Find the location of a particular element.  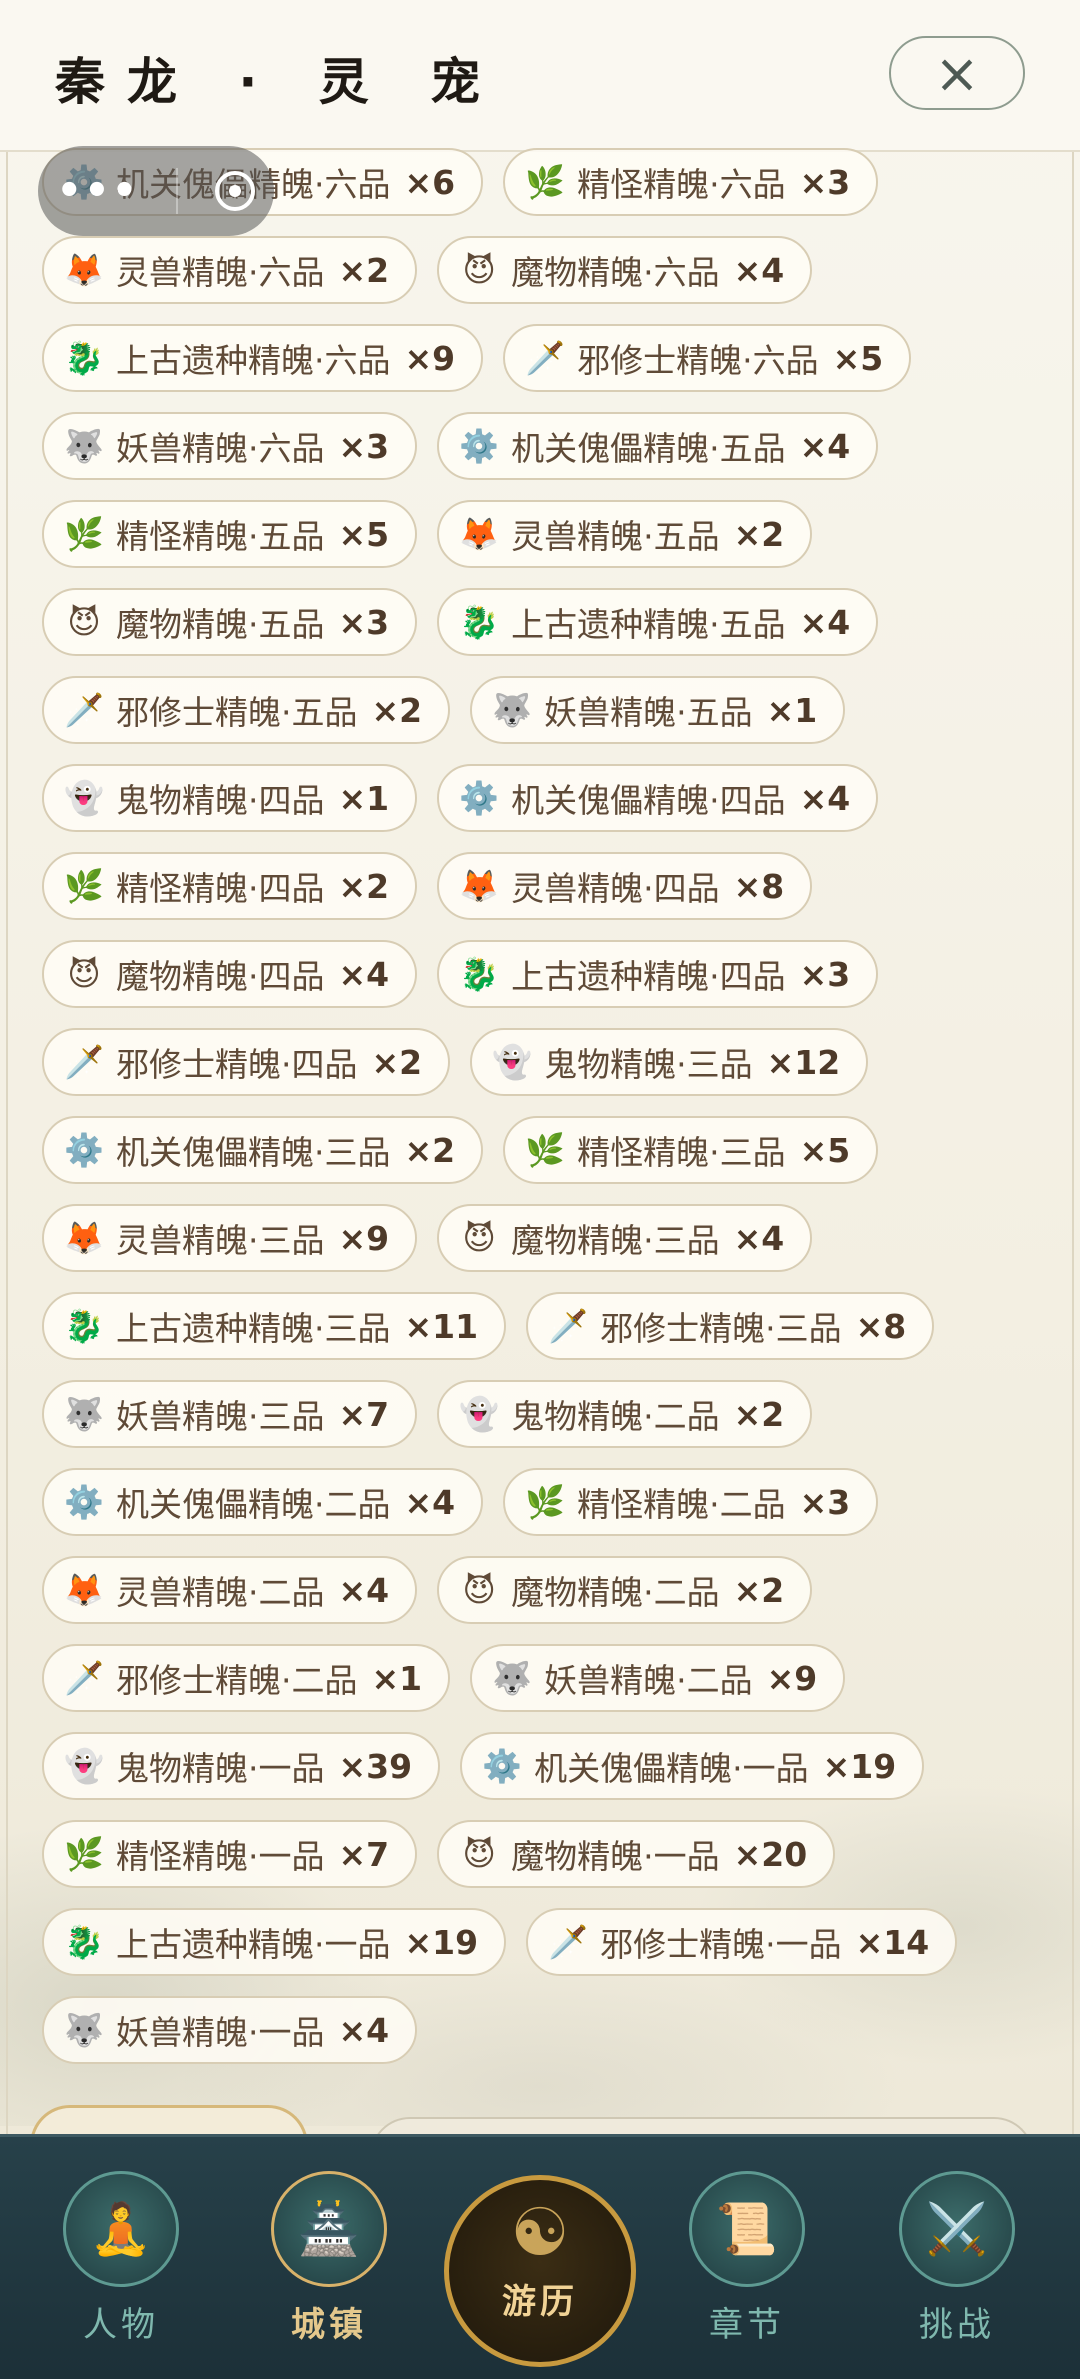

essence-name: 灵兽精魄·三品 is located at coordinates (220, 1240).